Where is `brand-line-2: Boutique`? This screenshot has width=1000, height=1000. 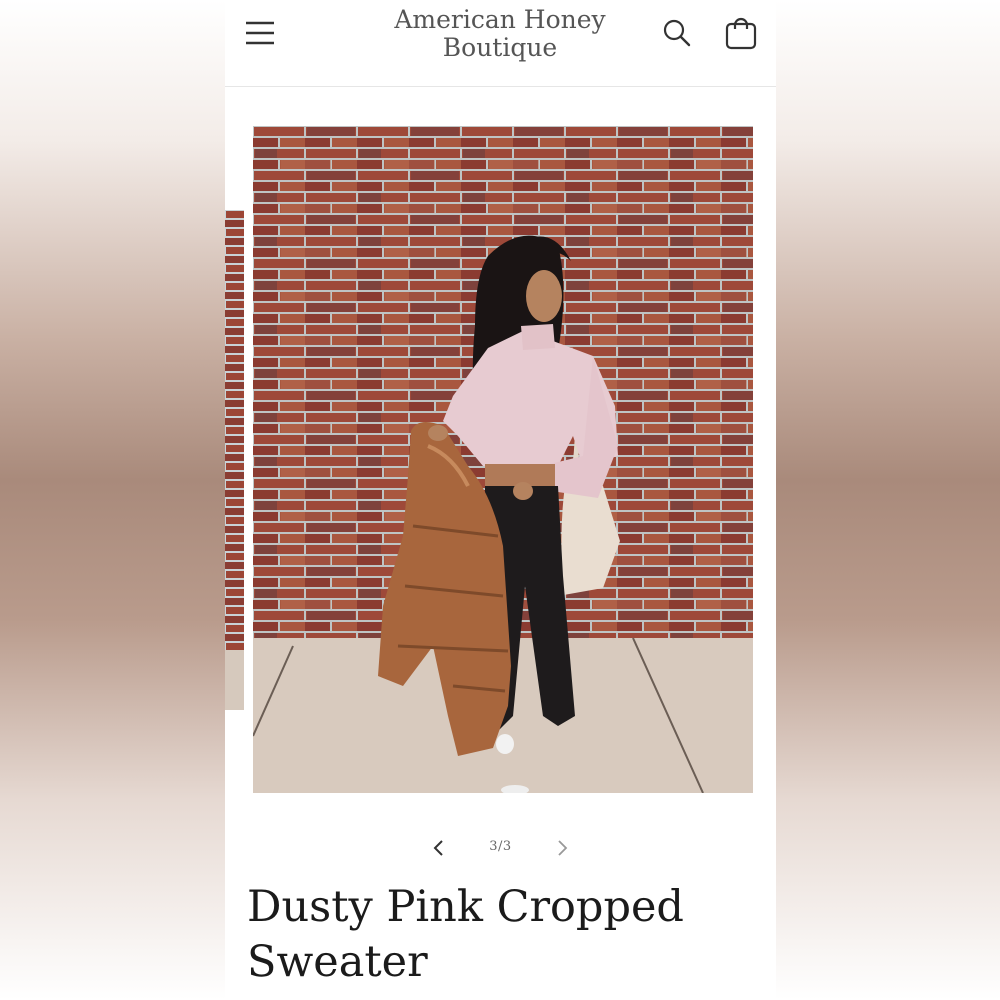 brand-line-2: Boutique is located at coordinates (500, 47).